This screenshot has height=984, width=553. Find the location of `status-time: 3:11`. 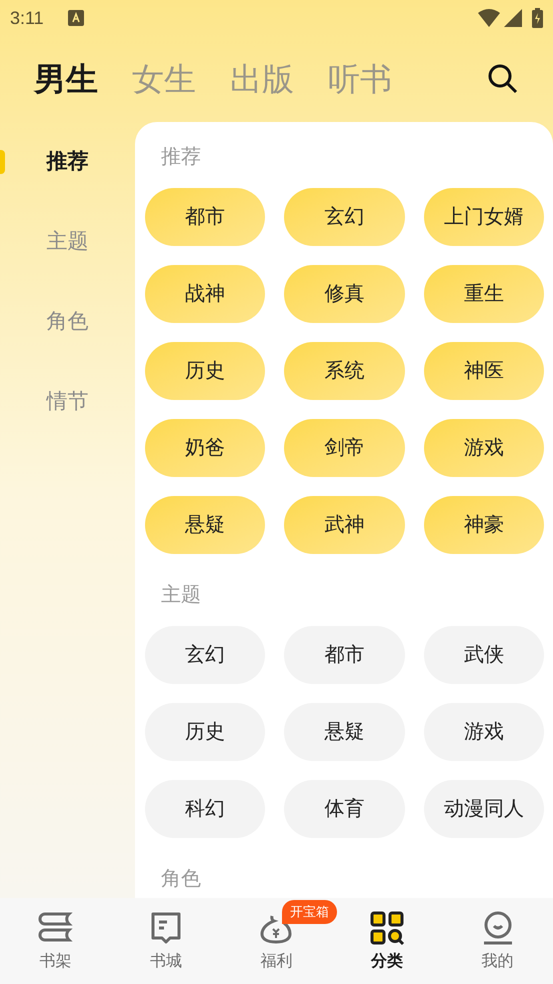

status-time: 3:11 is located at coordinates (27, 18).